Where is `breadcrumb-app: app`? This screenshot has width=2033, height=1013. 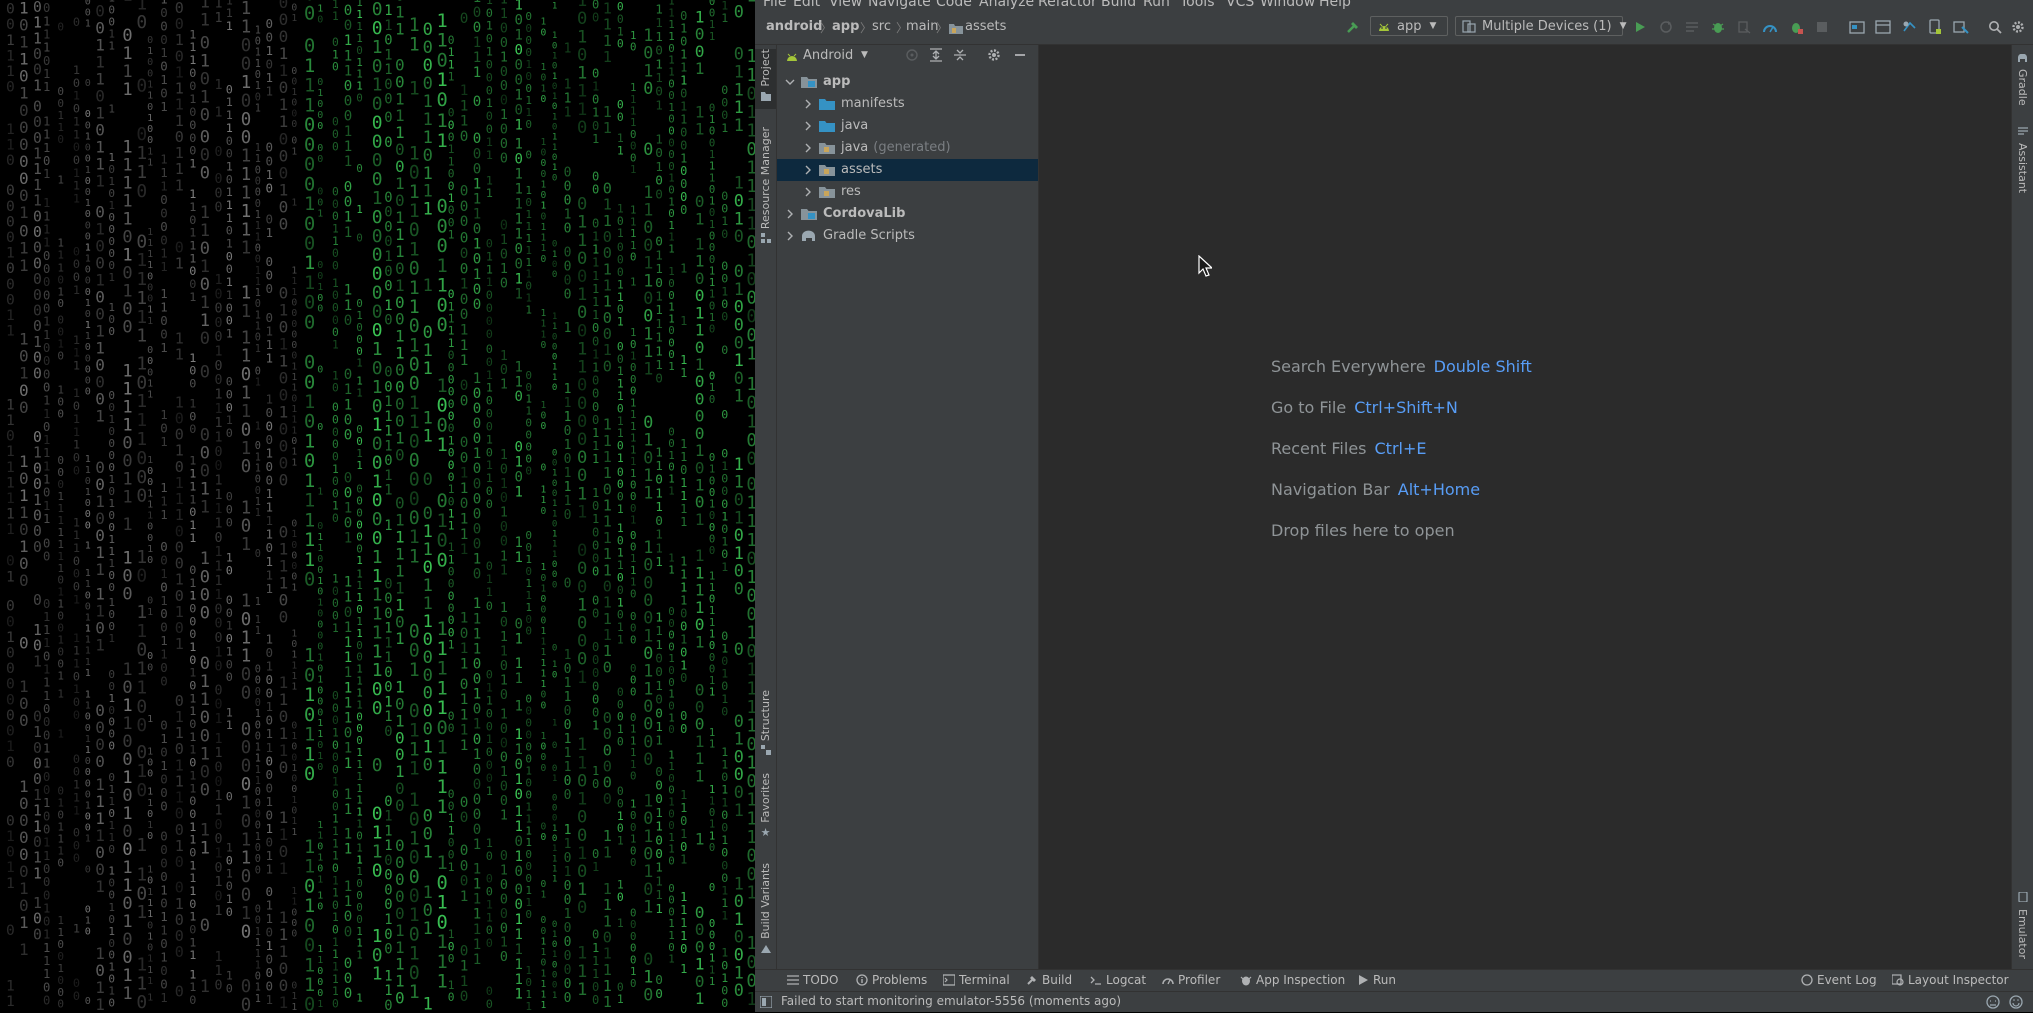 breadcrumb-app: app is located at coordinates (845, 26).